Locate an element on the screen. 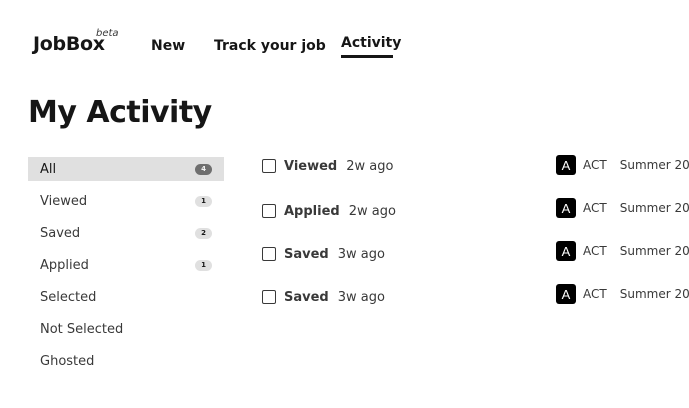 This screenshot has width=689, height=408. filter-ghosted: Ghosted is located at coordinates (126, 361).